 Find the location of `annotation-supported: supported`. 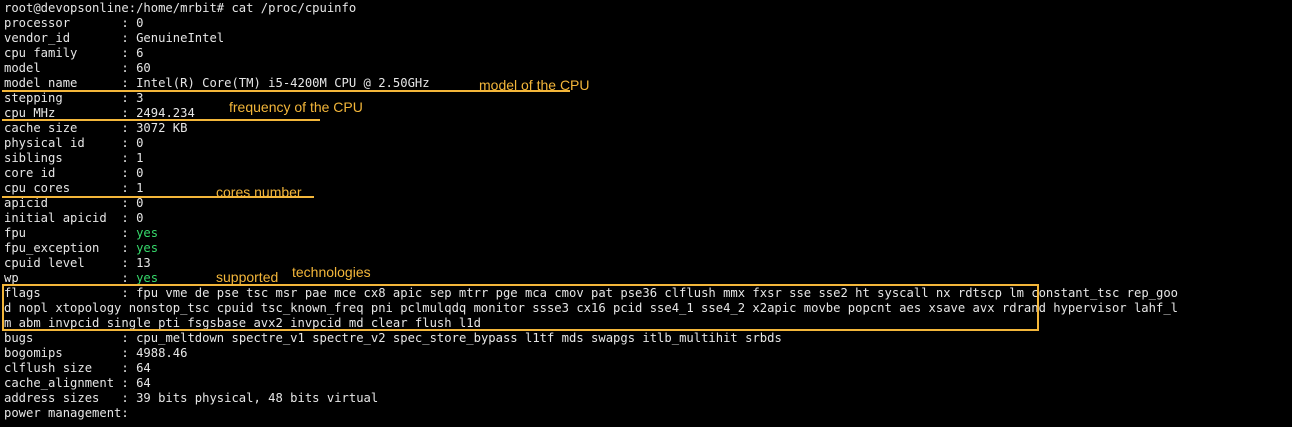

annotation-supported: supported is located at coordinates (247, 277).